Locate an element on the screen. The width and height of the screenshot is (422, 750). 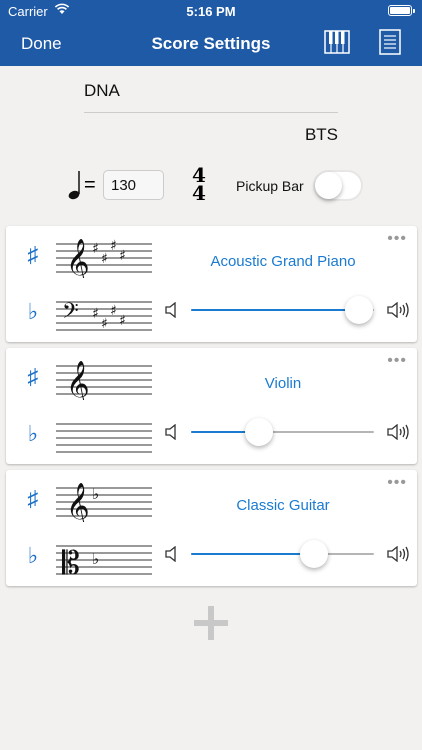
bass-staff: 𝄢 ♯ ♯ ♯ ♯ is located at coordinates (104, 315).